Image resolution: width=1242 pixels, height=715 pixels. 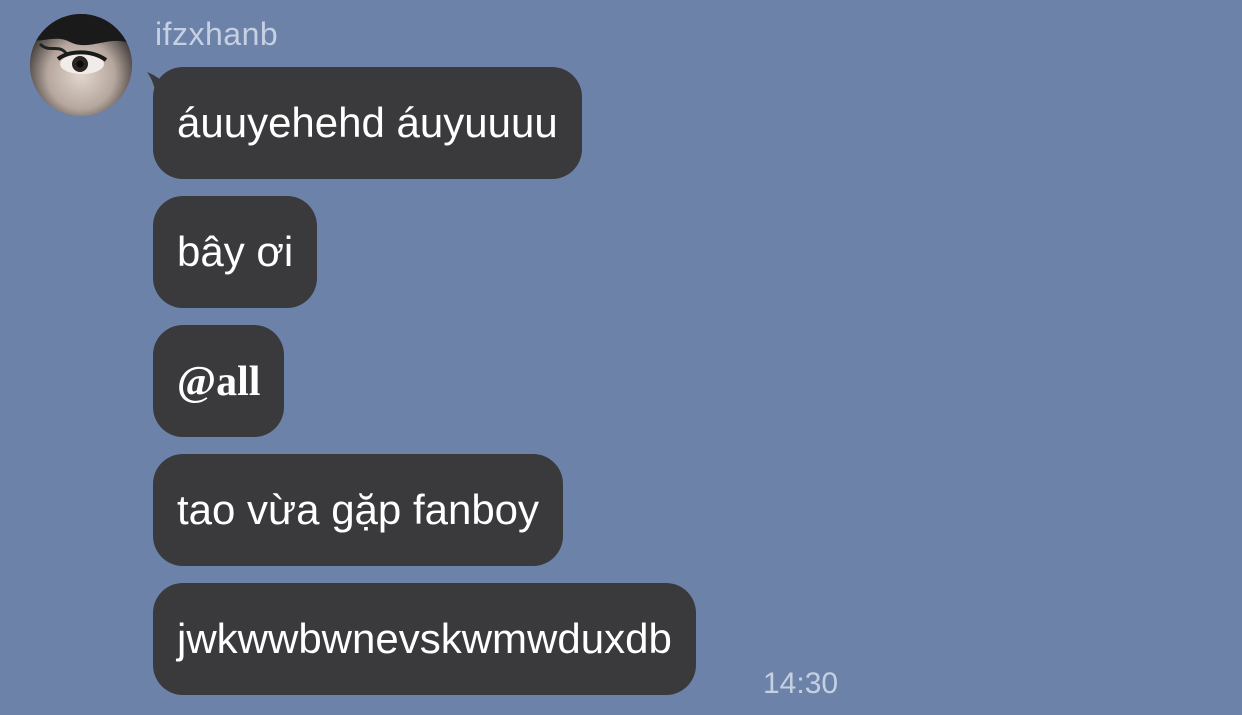 I want to click on message-bubble: áuuyehehd áuyuuuu, so click(x=367, y=123).